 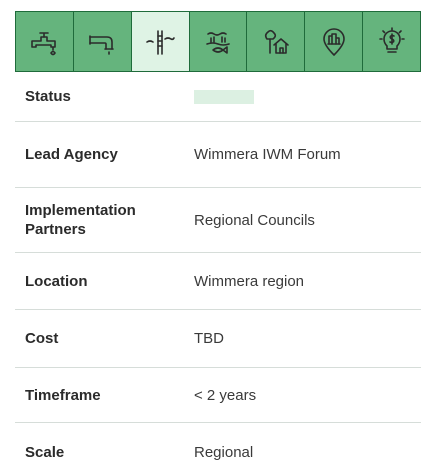 I want to click on category-icon-bar, so click(x=218, y=41).